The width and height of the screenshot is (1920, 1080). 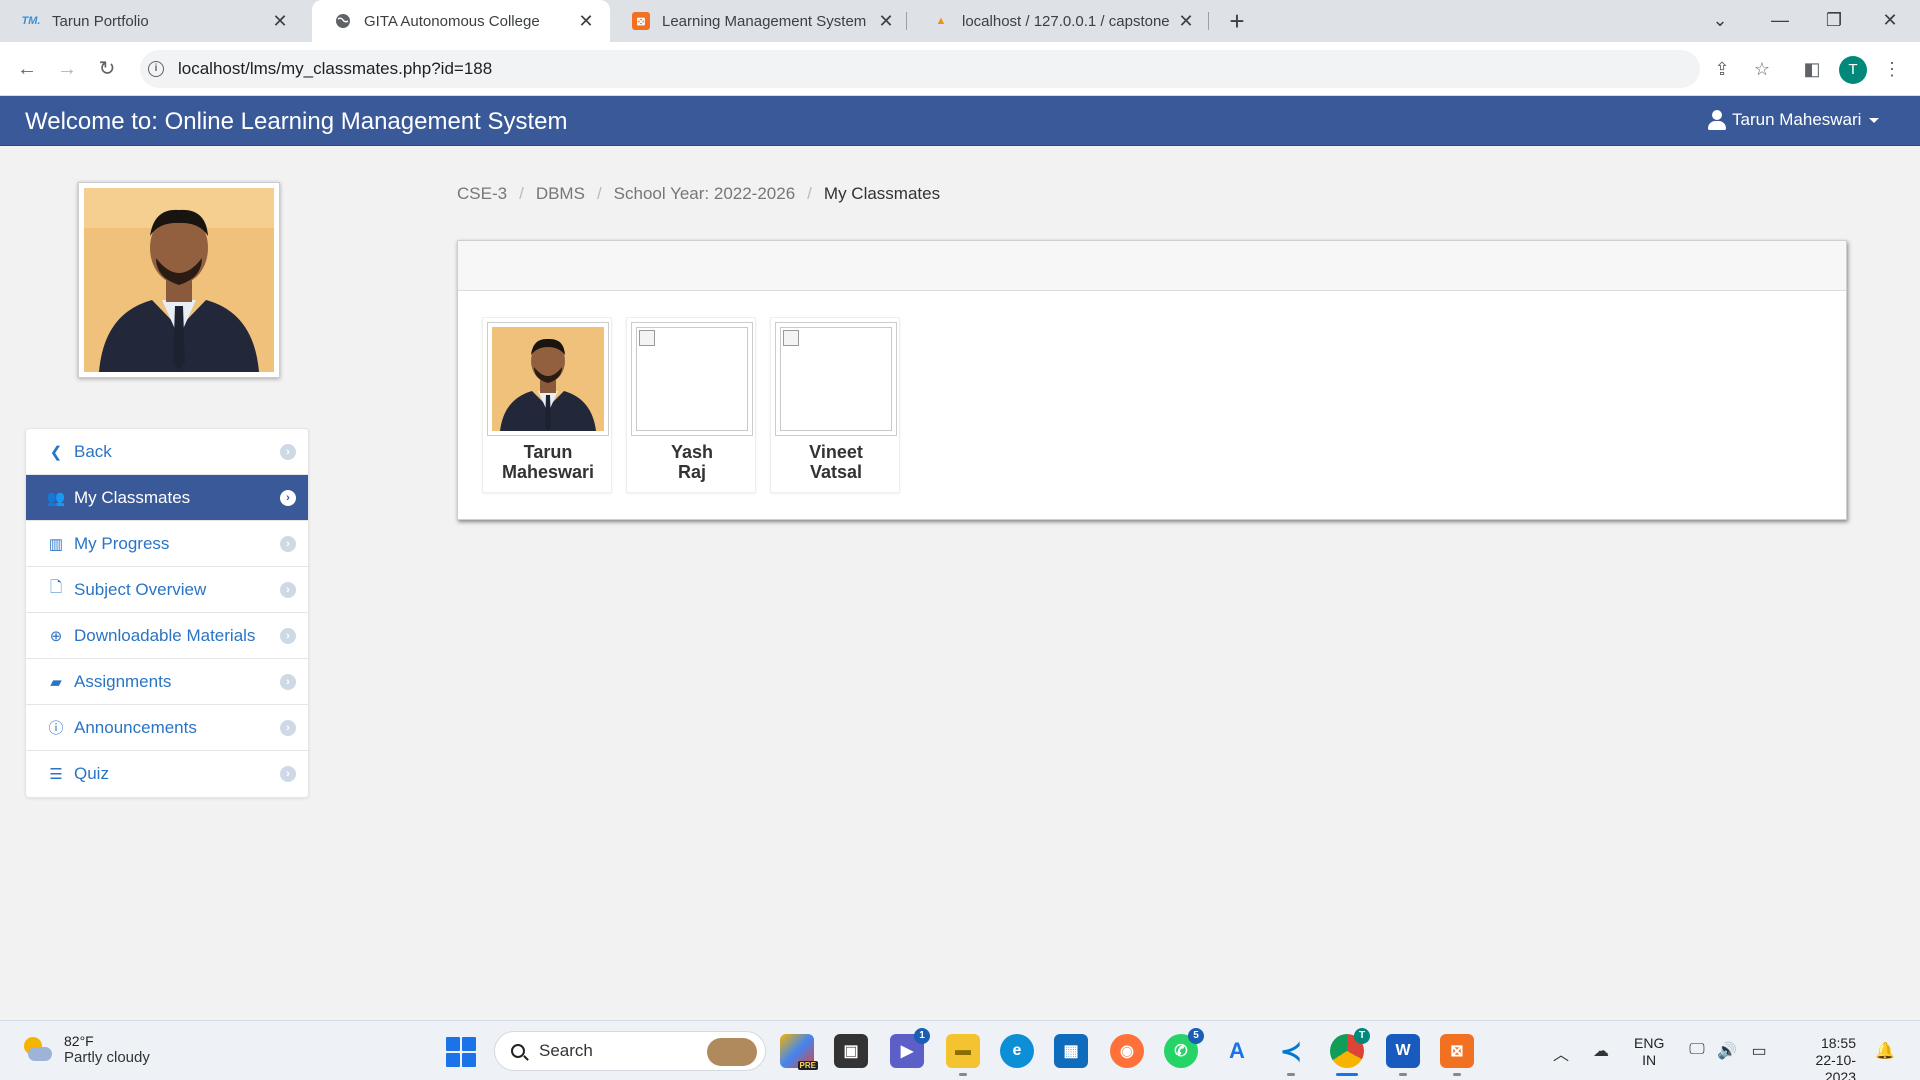 I want to click on side-panel-icon: ◧, so click(x=1812, y=69).